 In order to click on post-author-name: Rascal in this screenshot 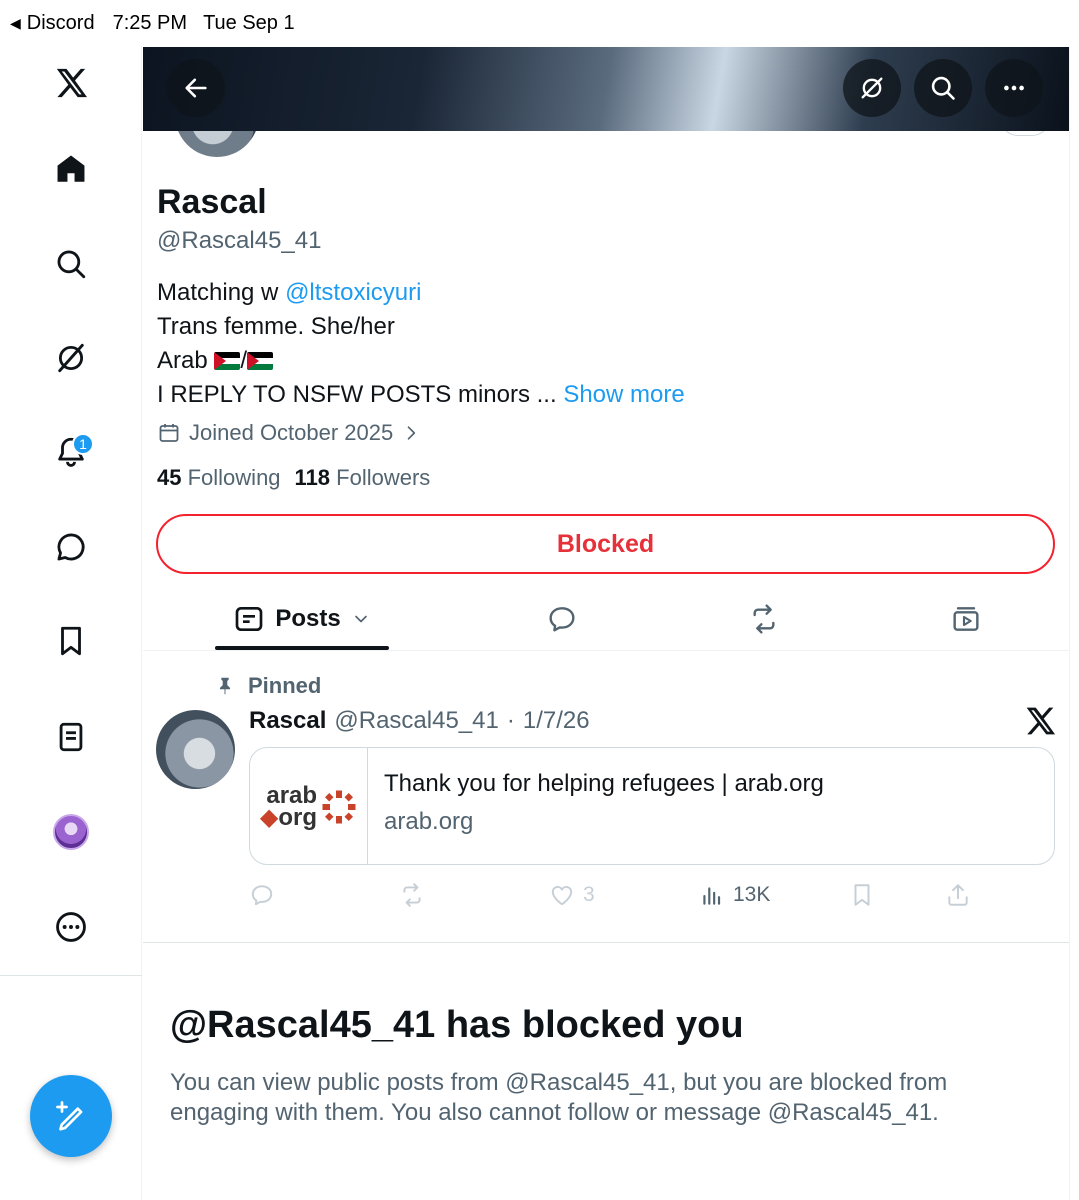, I will do `click(287, 721)`.